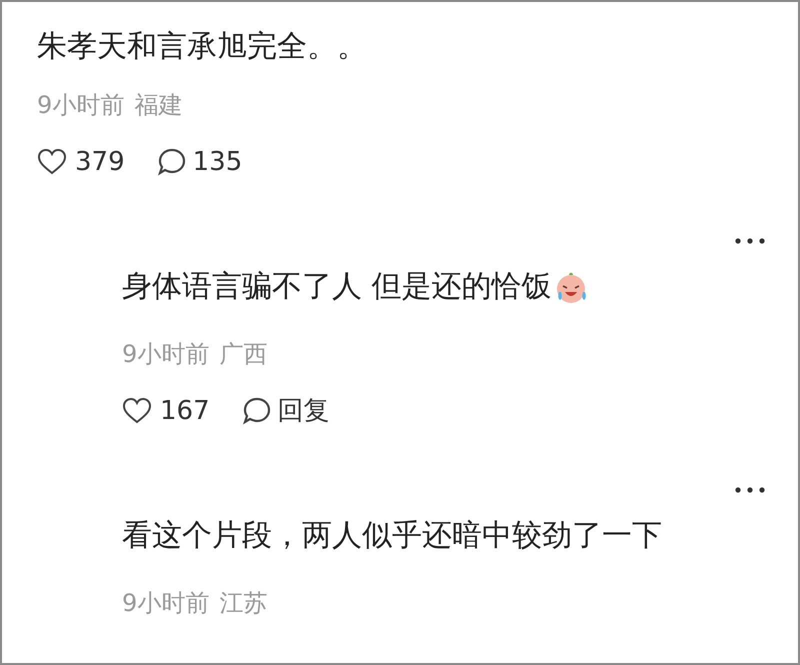 Image resolution: width=800 pixels, height=665 pixels. Describe the element at coordinates (337, 287) in the screenshot. I see `comment-text: 身体语言骗不了人 但是还的恰饭` at that location.